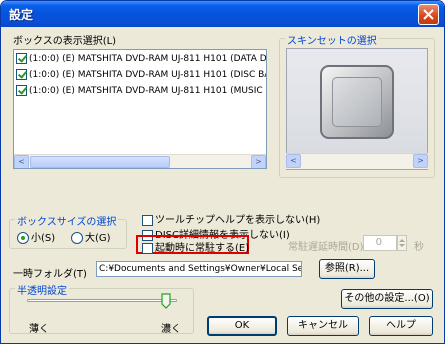 This screenshot has height=344, width=445. I want to click on skin-thumbnail, so click(357, 102).